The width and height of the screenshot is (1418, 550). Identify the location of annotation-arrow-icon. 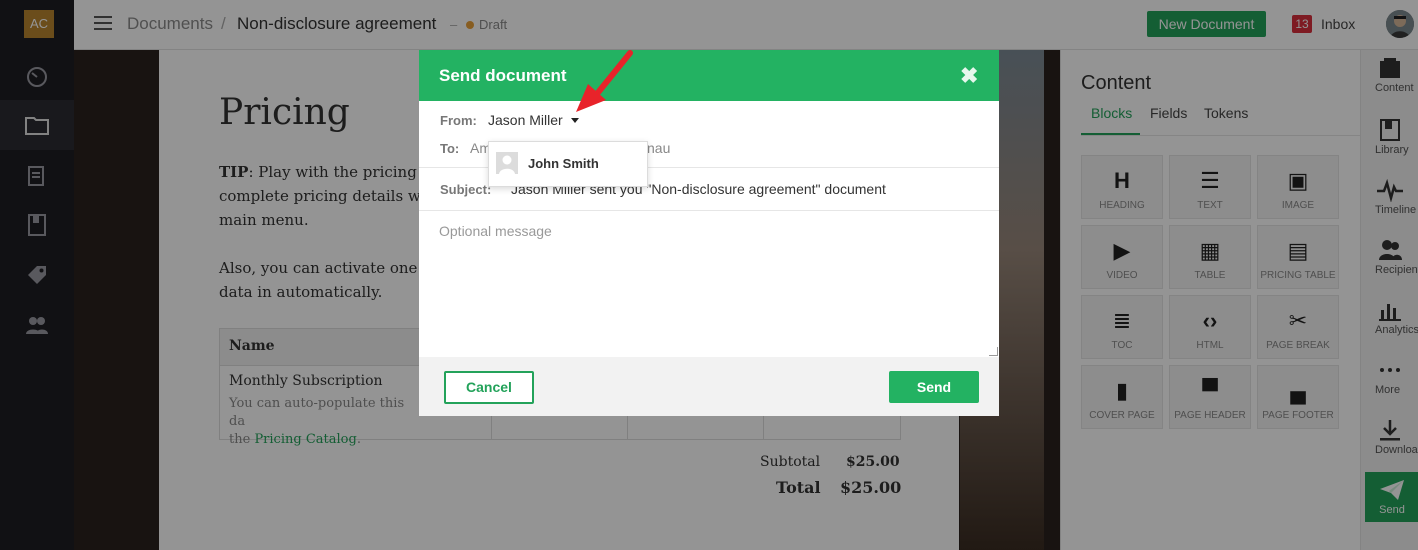
(604, 81).